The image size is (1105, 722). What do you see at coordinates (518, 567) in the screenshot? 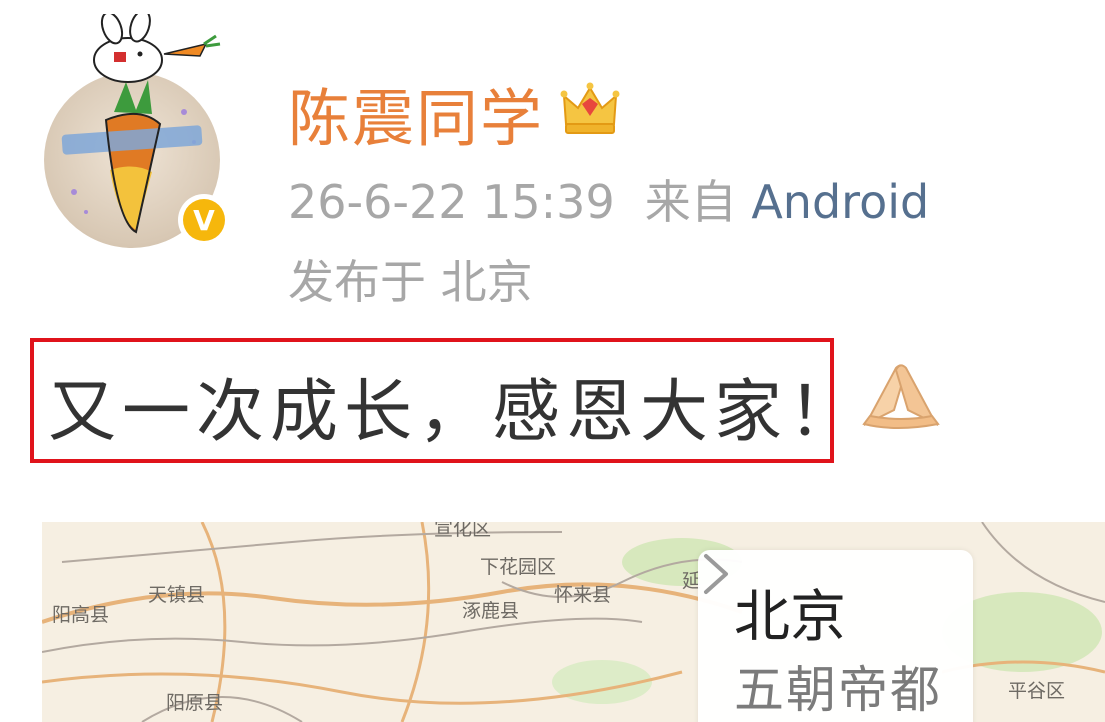
I see `map-label: 下花园区` at bounding box center [518, 567].